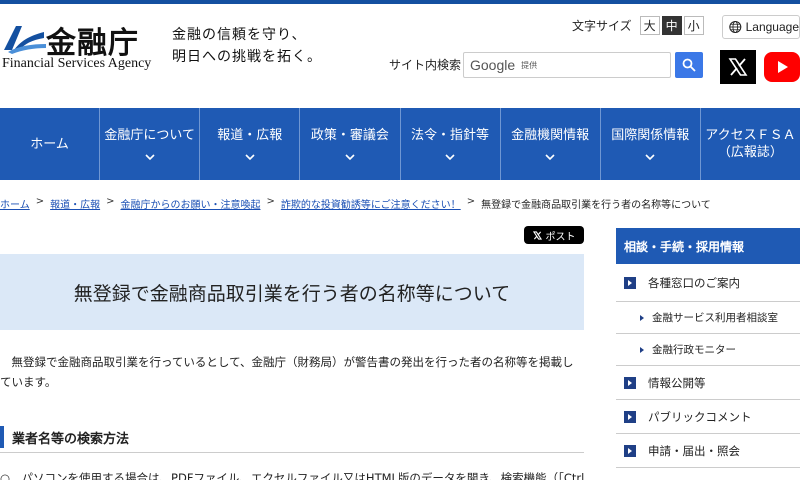  I want to click on globe-icon, so click(735, 27).